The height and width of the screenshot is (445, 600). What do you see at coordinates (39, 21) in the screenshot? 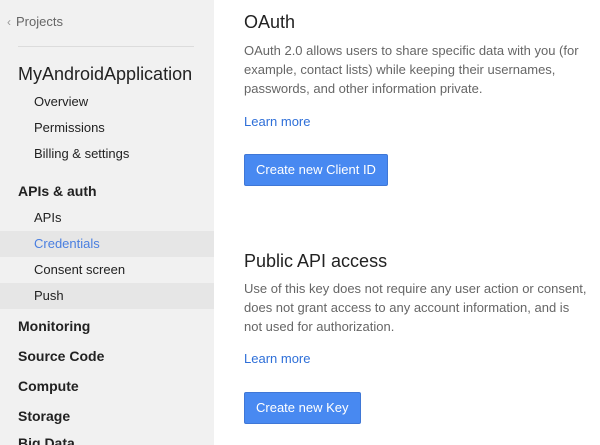
I see `back-link-label: Projects` at bounding box center [39, 21].